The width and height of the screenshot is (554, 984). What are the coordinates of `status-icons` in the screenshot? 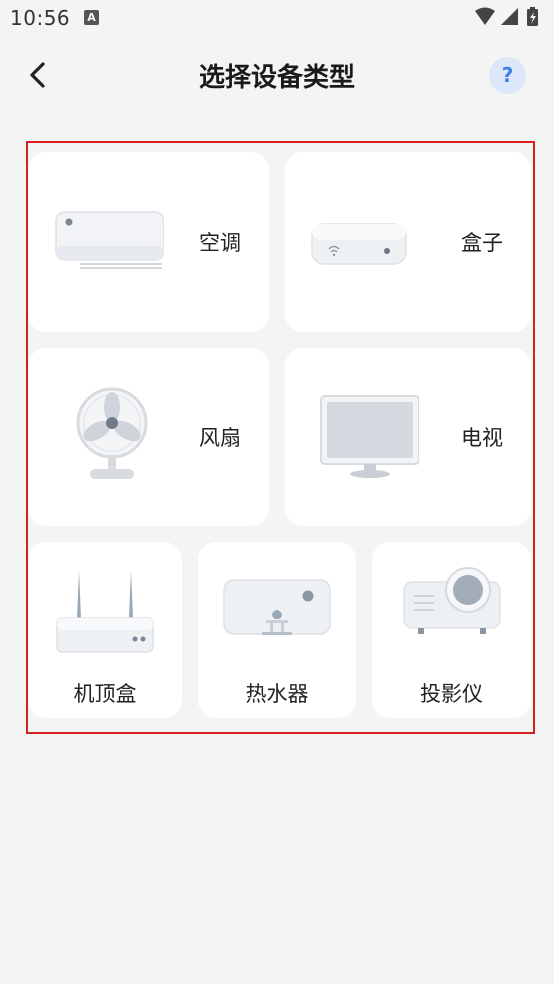 It's located at (506, 16).